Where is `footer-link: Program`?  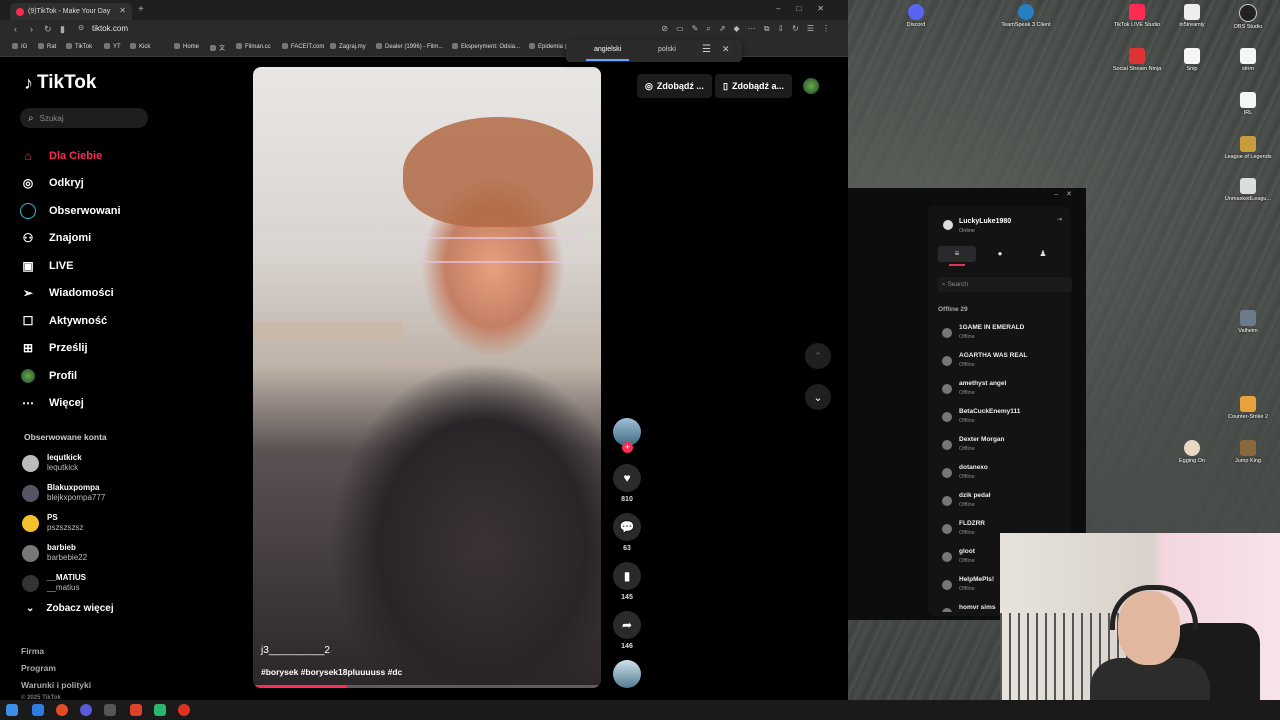
footer-link: Program is located at coordinates (56, 668).